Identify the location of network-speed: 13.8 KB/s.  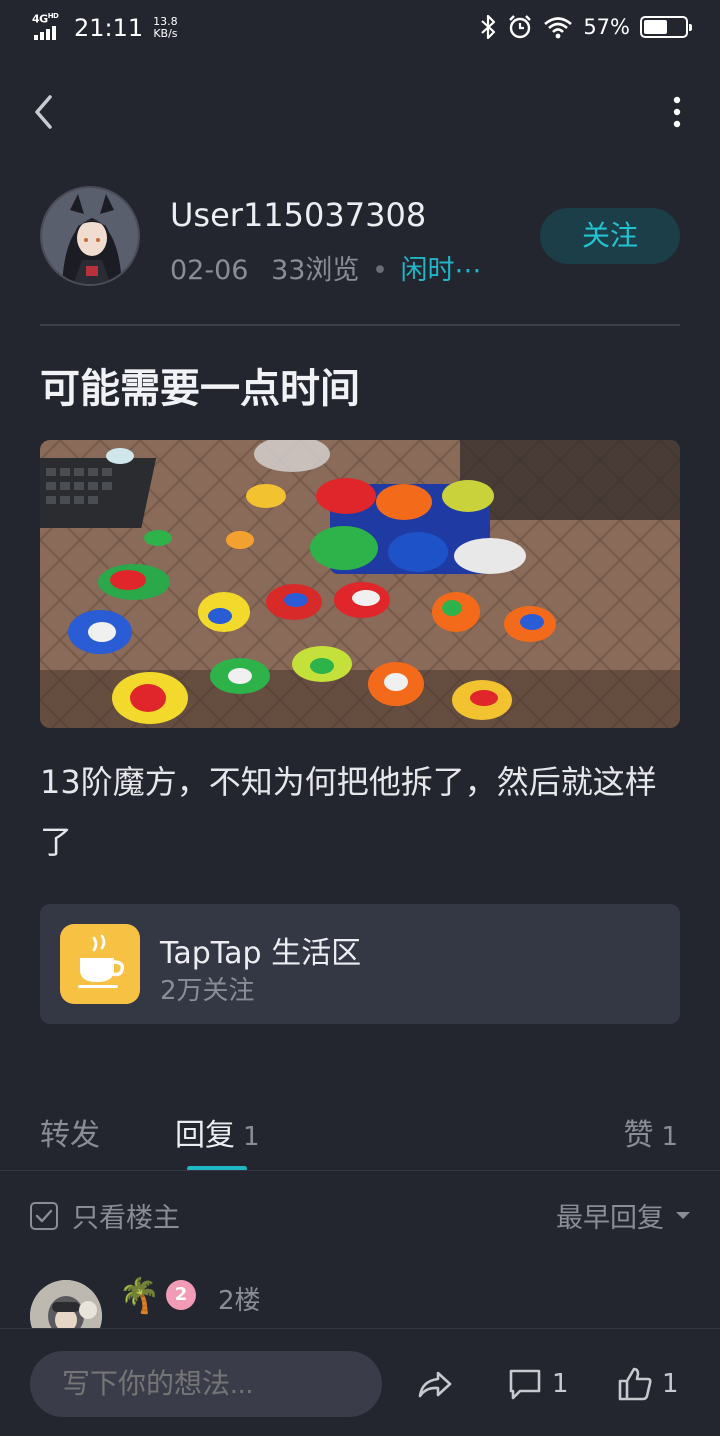
(165, 27).